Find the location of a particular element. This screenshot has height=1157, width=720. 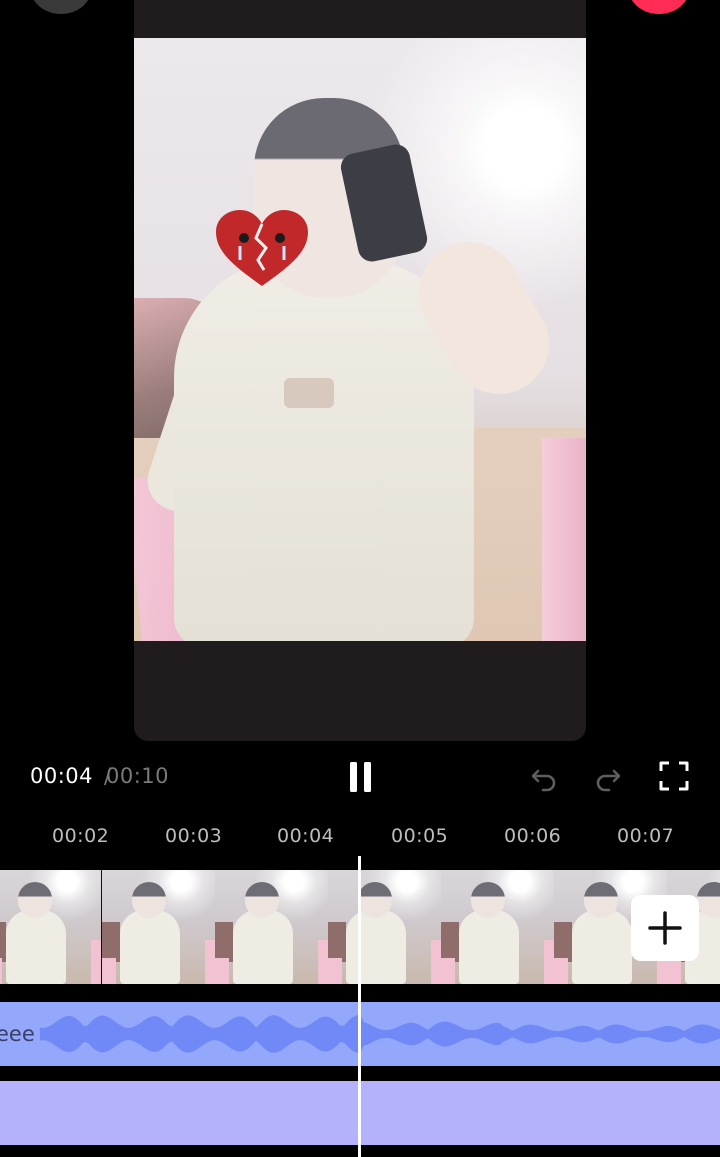

ruler-tick-label: 00:03 is located at coordinates (194, 836).